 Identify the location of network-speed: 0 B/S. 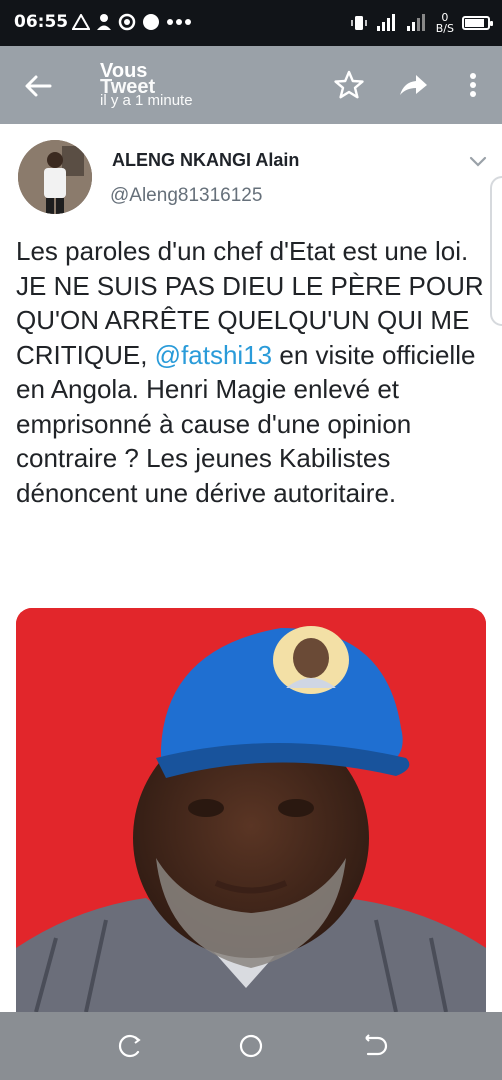
(445, 23).